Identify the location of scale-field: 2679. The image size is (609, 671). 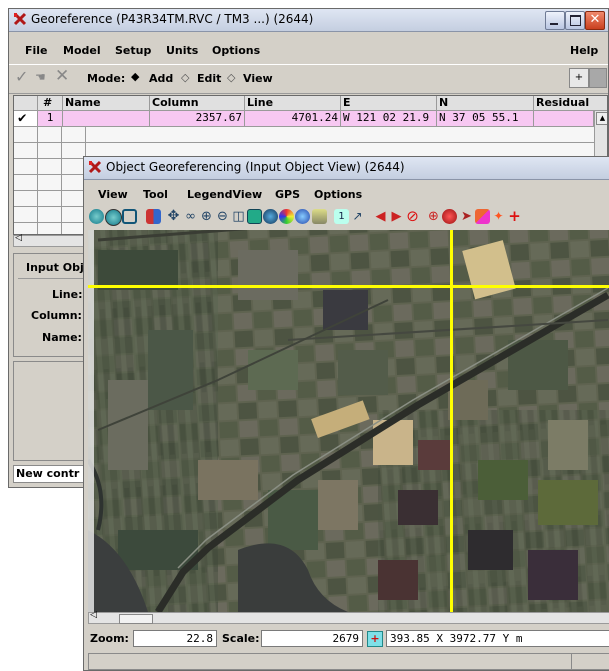
(312, 638).